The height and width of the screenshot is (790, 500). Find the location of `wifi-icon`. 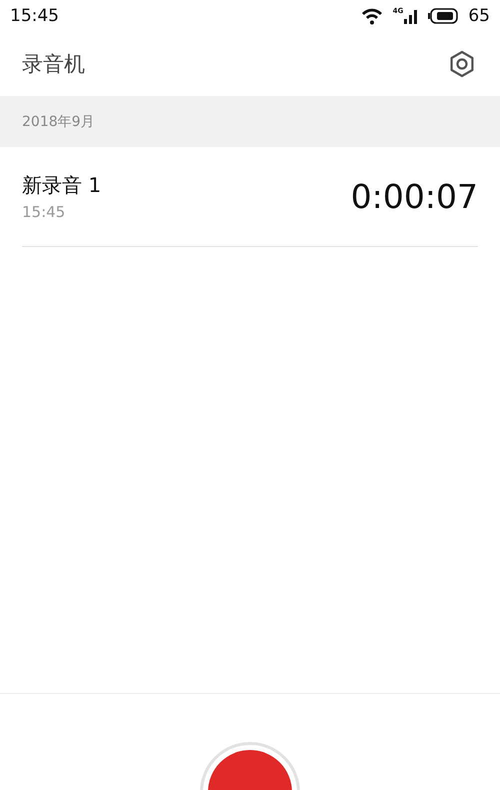

wifi-icon is located at coordinates (371, 16).